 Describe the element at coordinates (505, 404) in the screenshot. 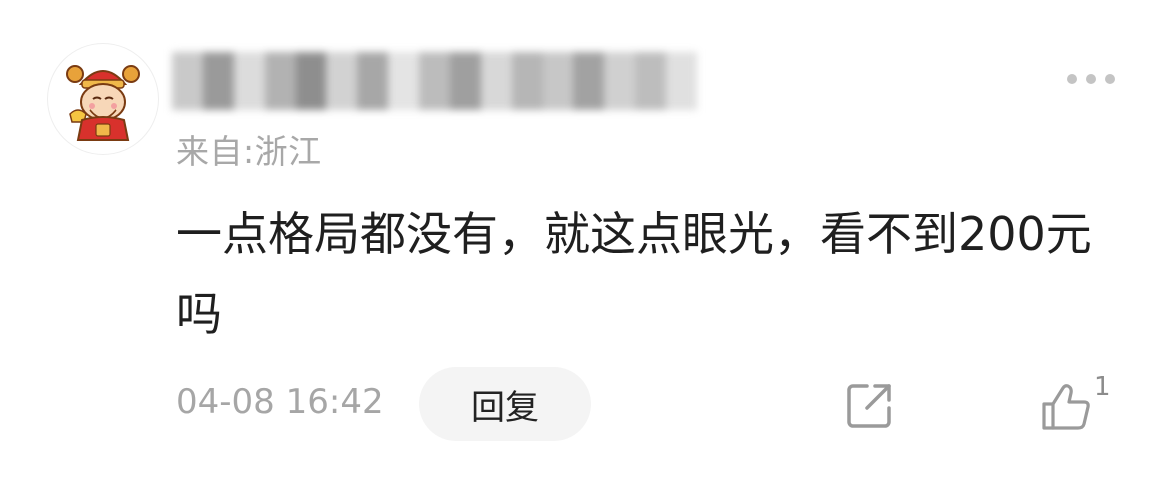

I see `reply-button: 回复` at that location.